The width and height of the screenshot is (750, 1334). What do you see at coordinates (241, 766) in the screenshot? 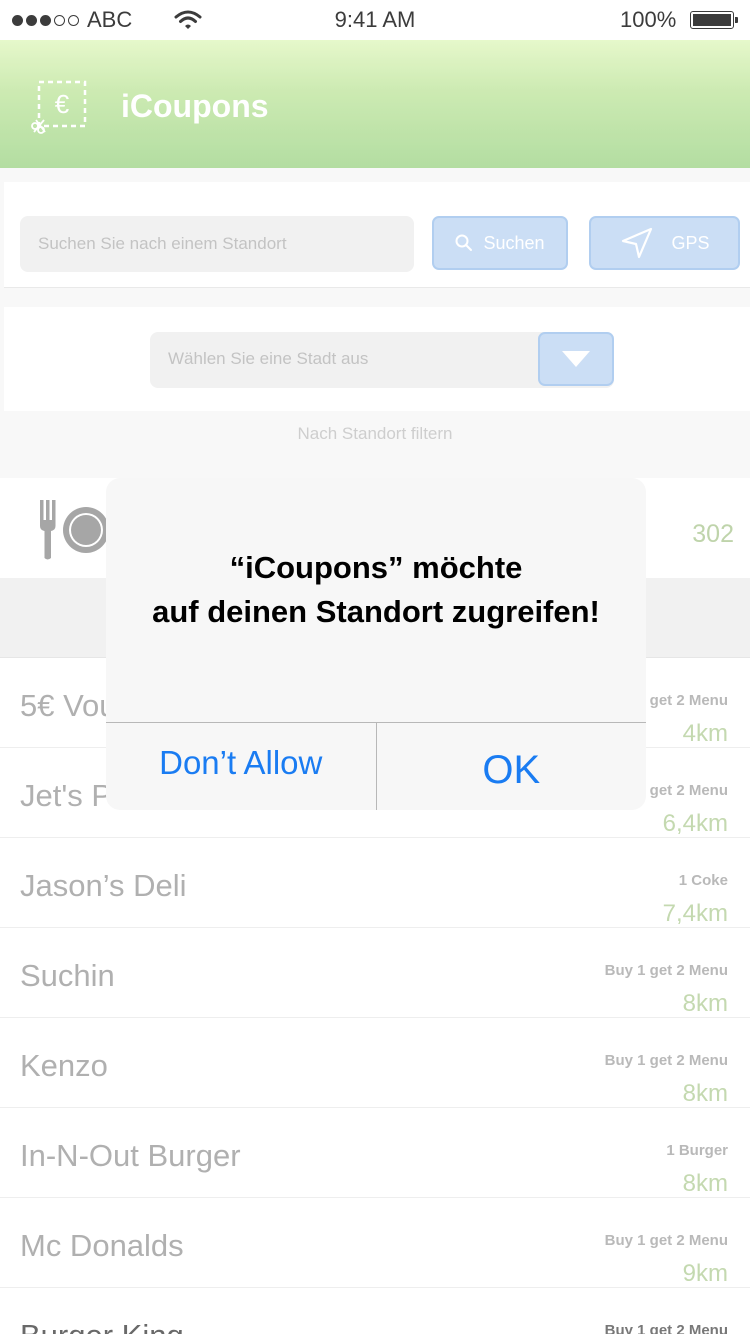
I see `dont-allow-button: Don’t Allow` at bounding box center [241, 766].